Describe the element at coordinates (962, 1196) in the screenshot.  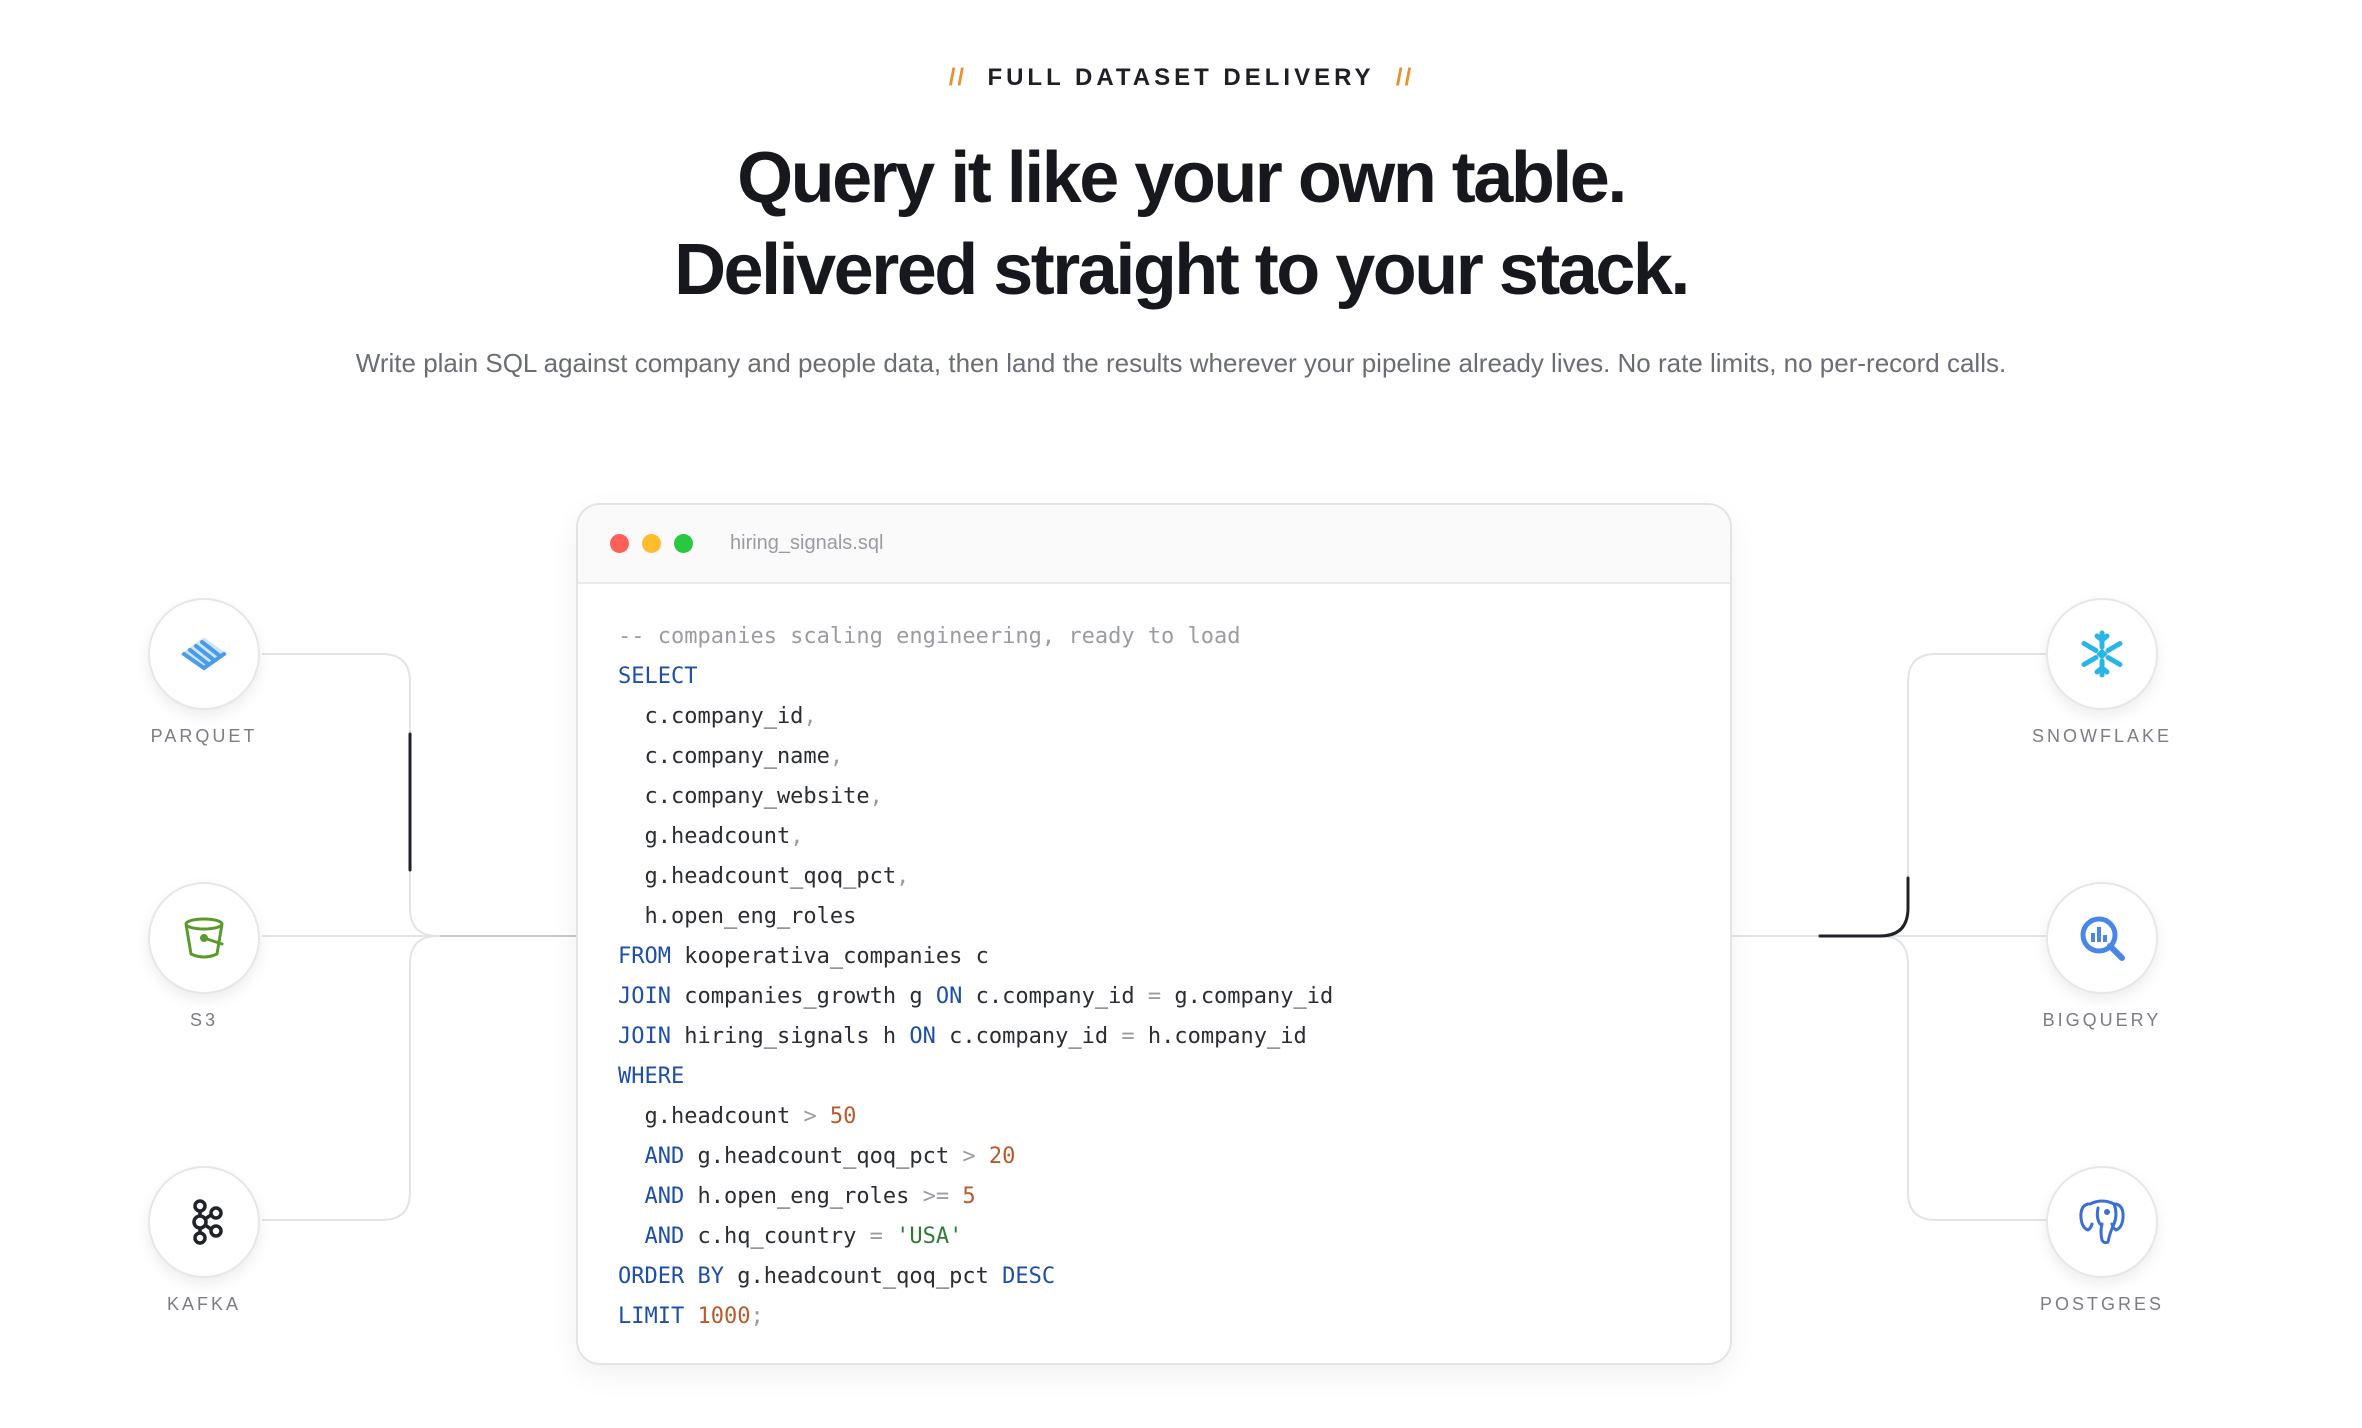
I see `code-token-num: 5` at that location.